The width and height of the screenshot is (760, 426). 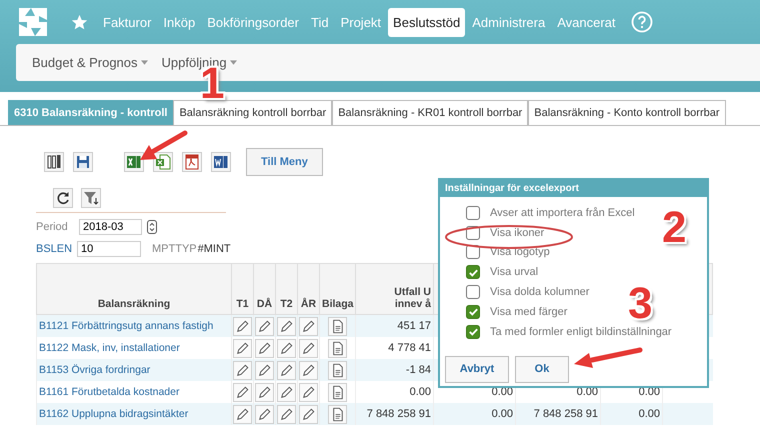 What do you see at coordinates (514, 272) in the screenshot?
I see `option-label: Visa urval` at bounding box center [514, 272].